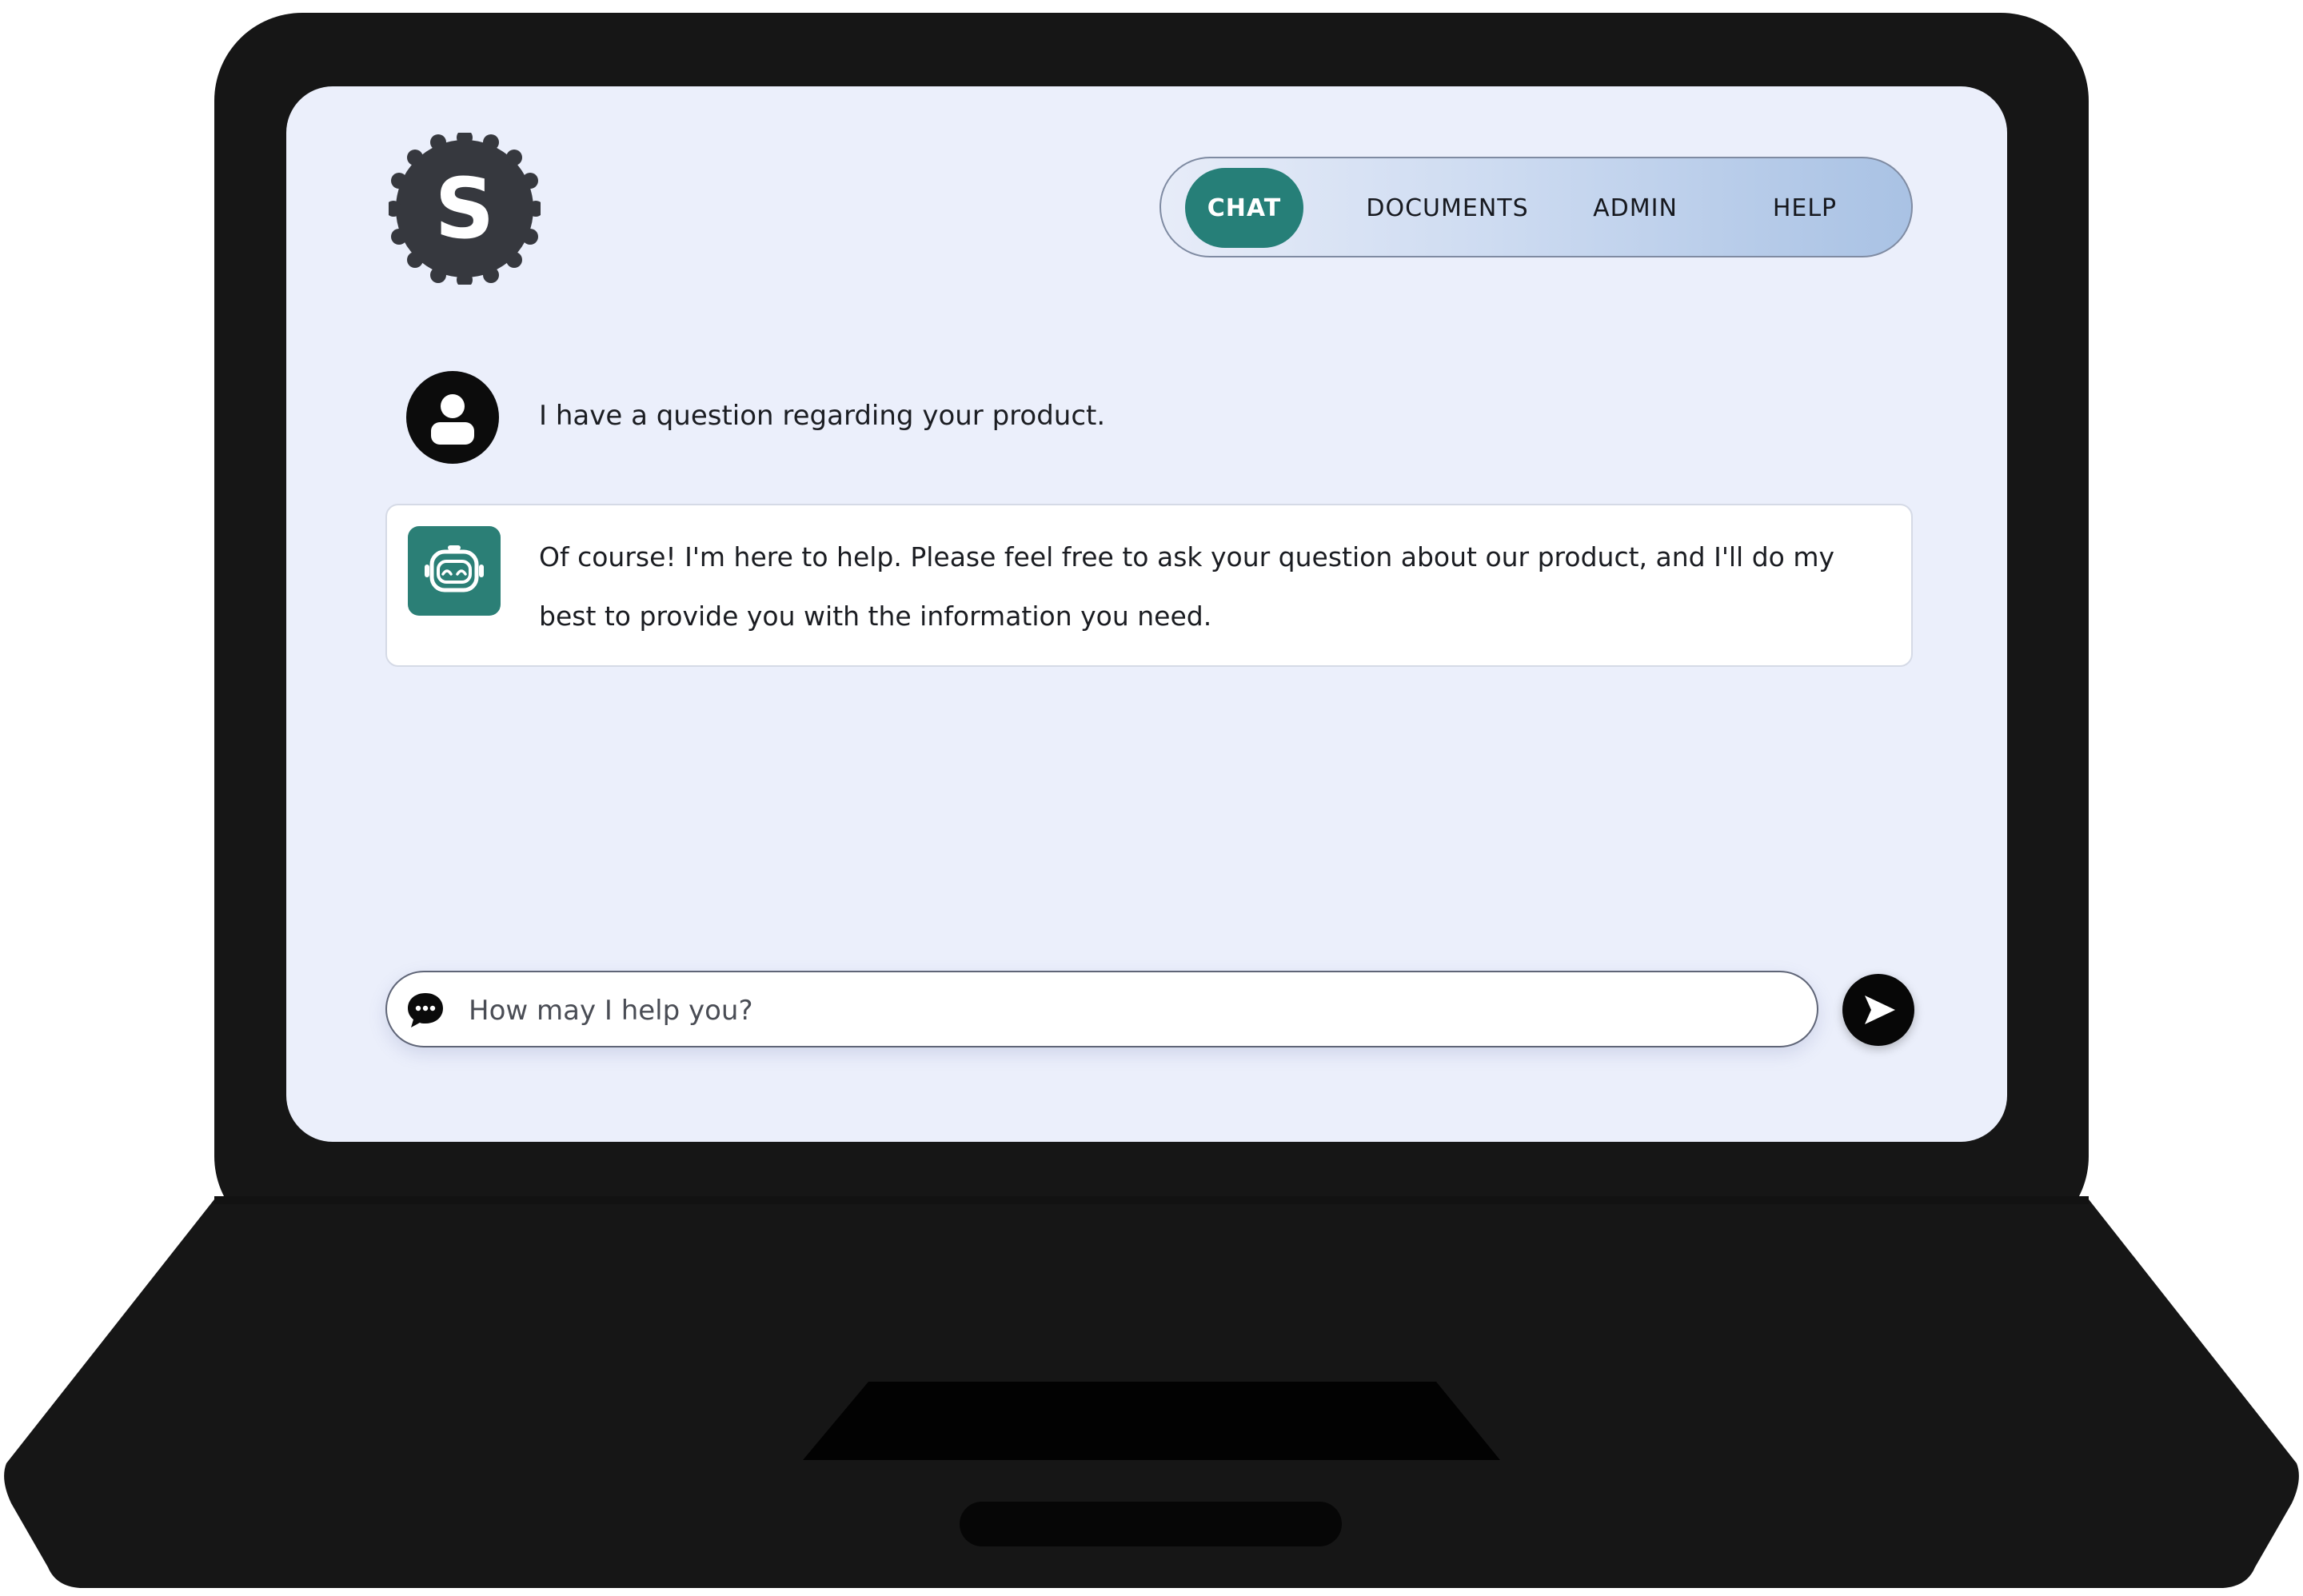  I want to click on user-avatar, so click(452, 417).